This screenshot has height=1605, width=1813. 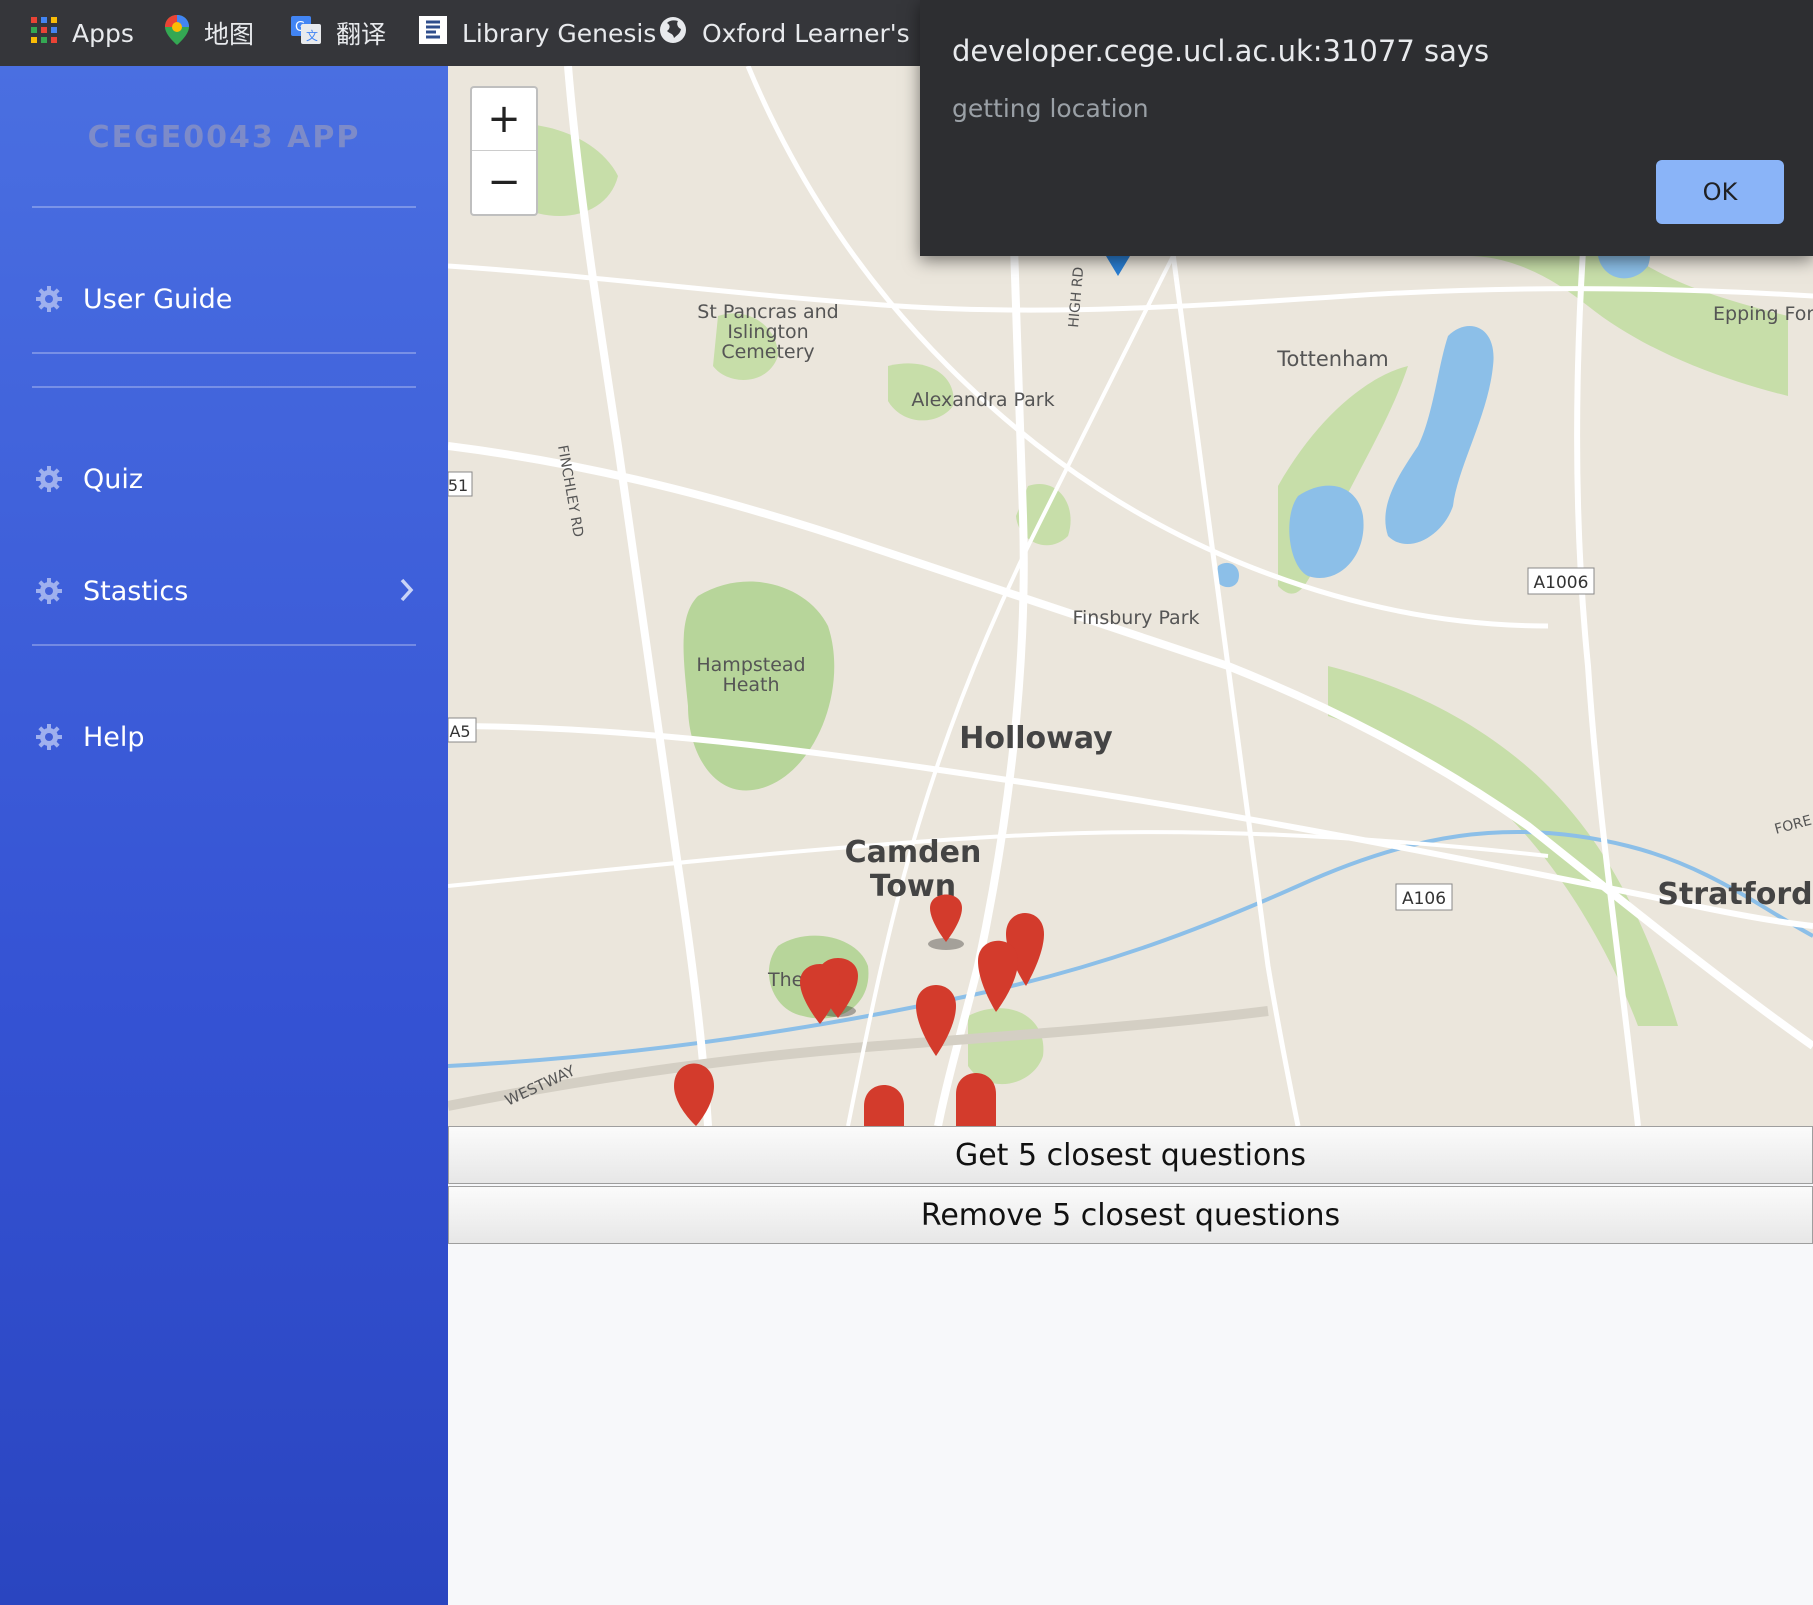 I want to click on remove-closest-questions-button: Remove 5 closest questions, so click(x=1130, y=1215).